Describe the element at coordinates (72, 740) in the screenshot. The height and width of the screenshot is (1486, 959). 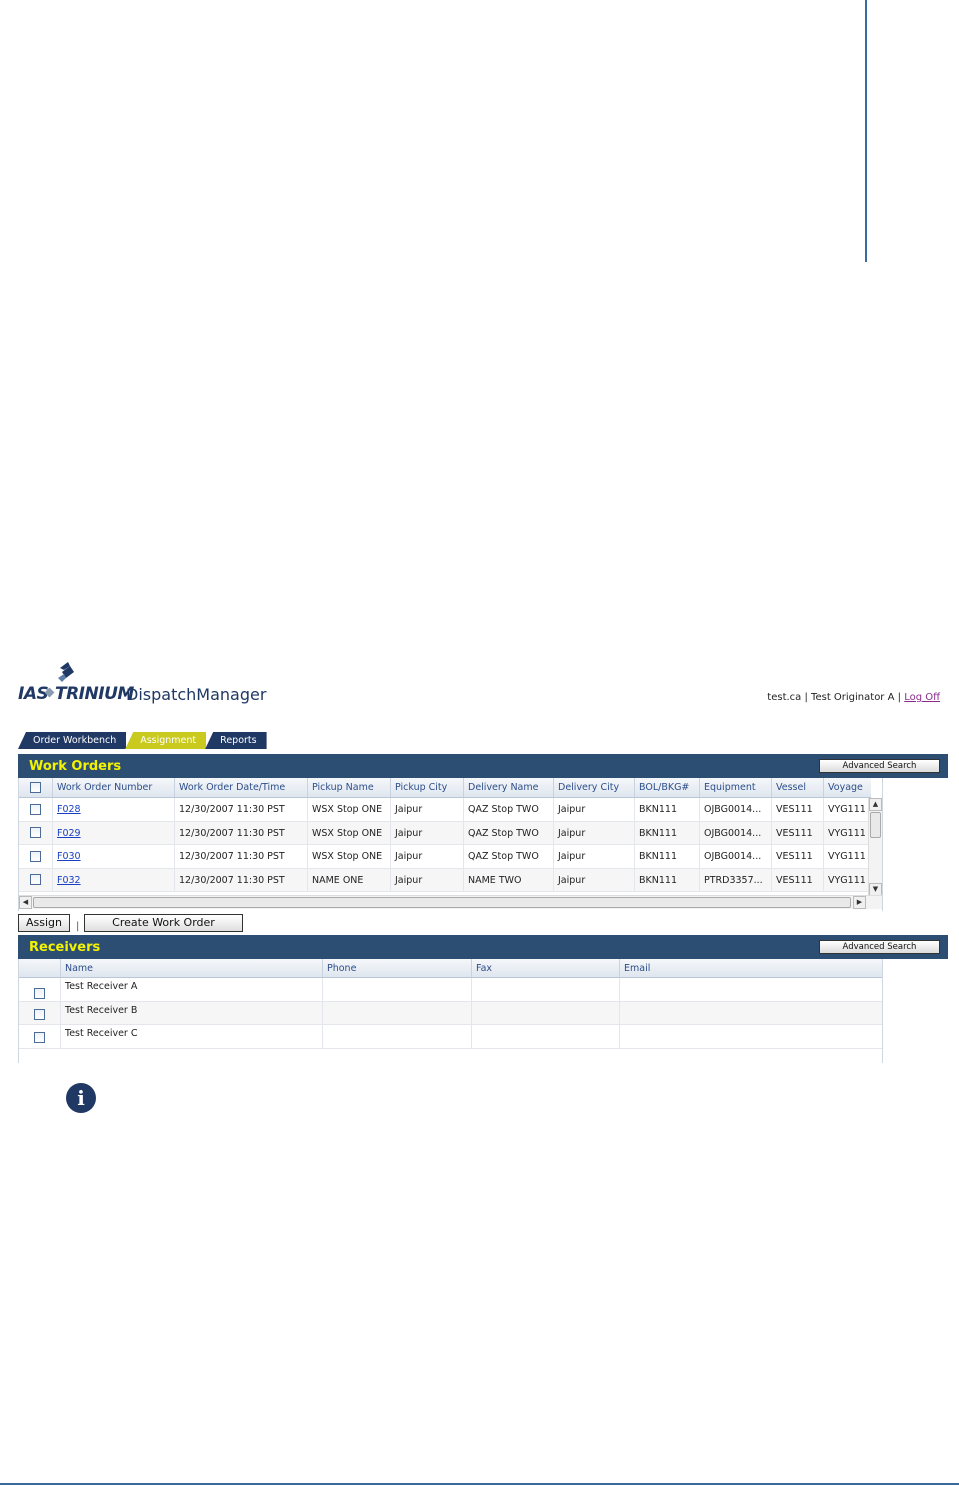
I see `tab-order-workbench: Order Workbench` at that location.